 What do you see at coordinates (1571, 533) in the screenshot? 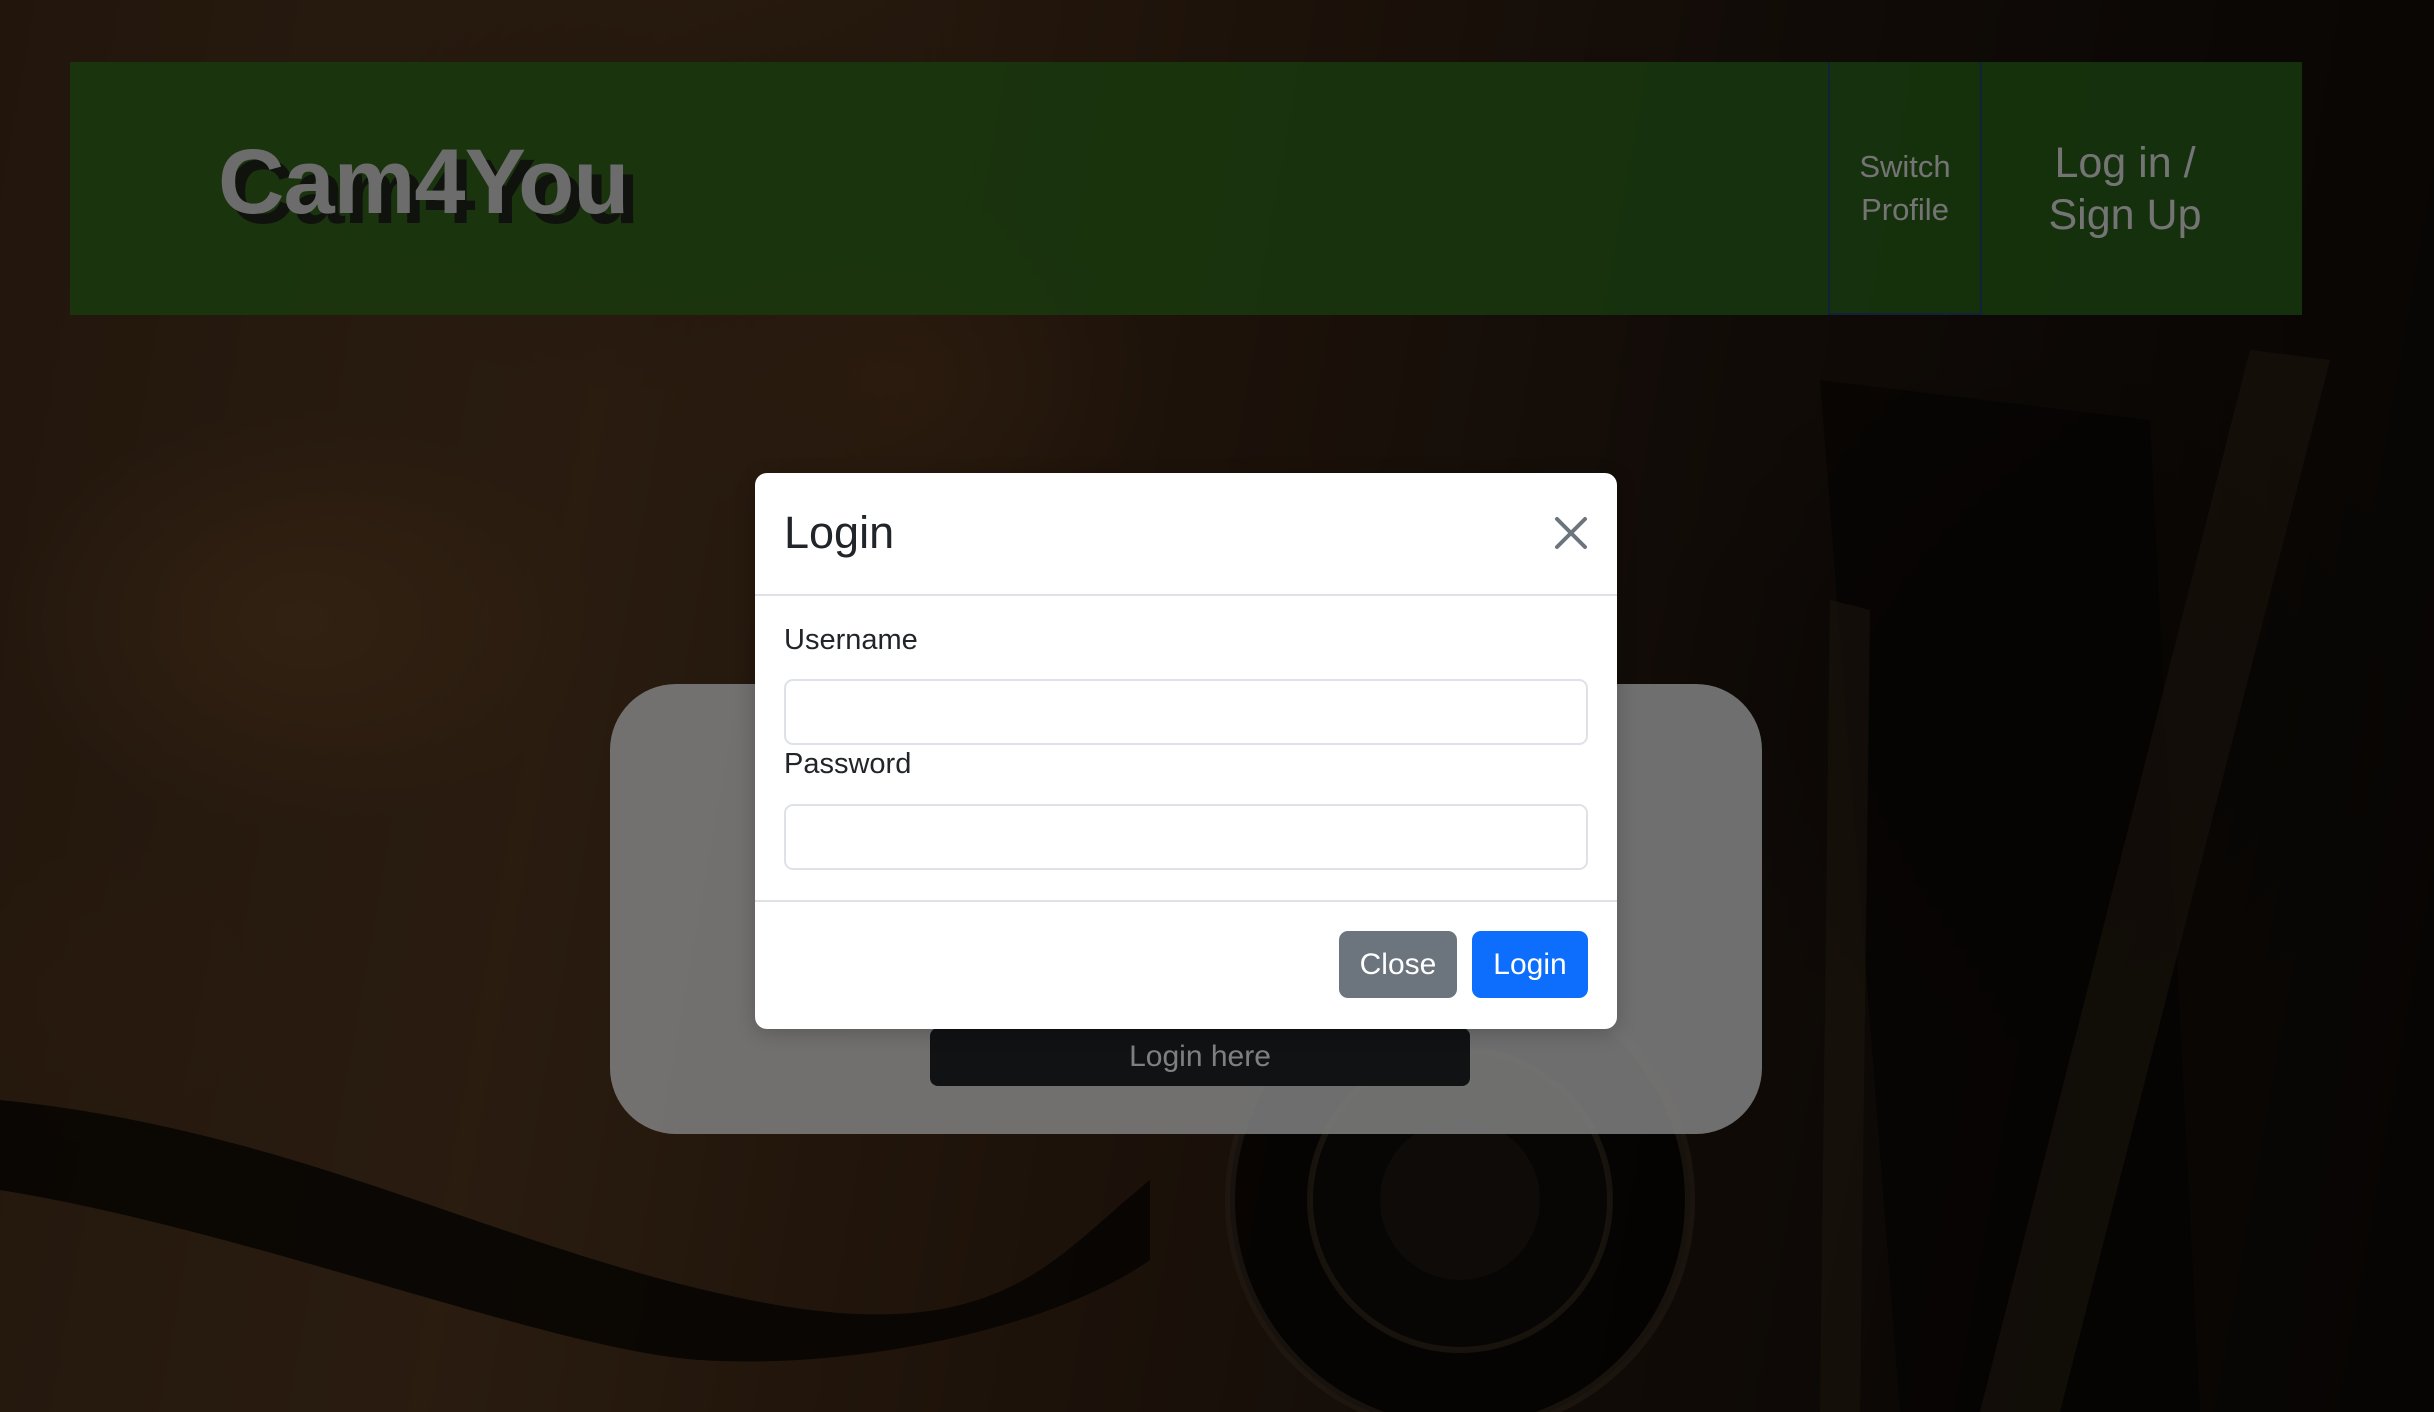
I see `close-icon` at bounding box center [1571, 533].